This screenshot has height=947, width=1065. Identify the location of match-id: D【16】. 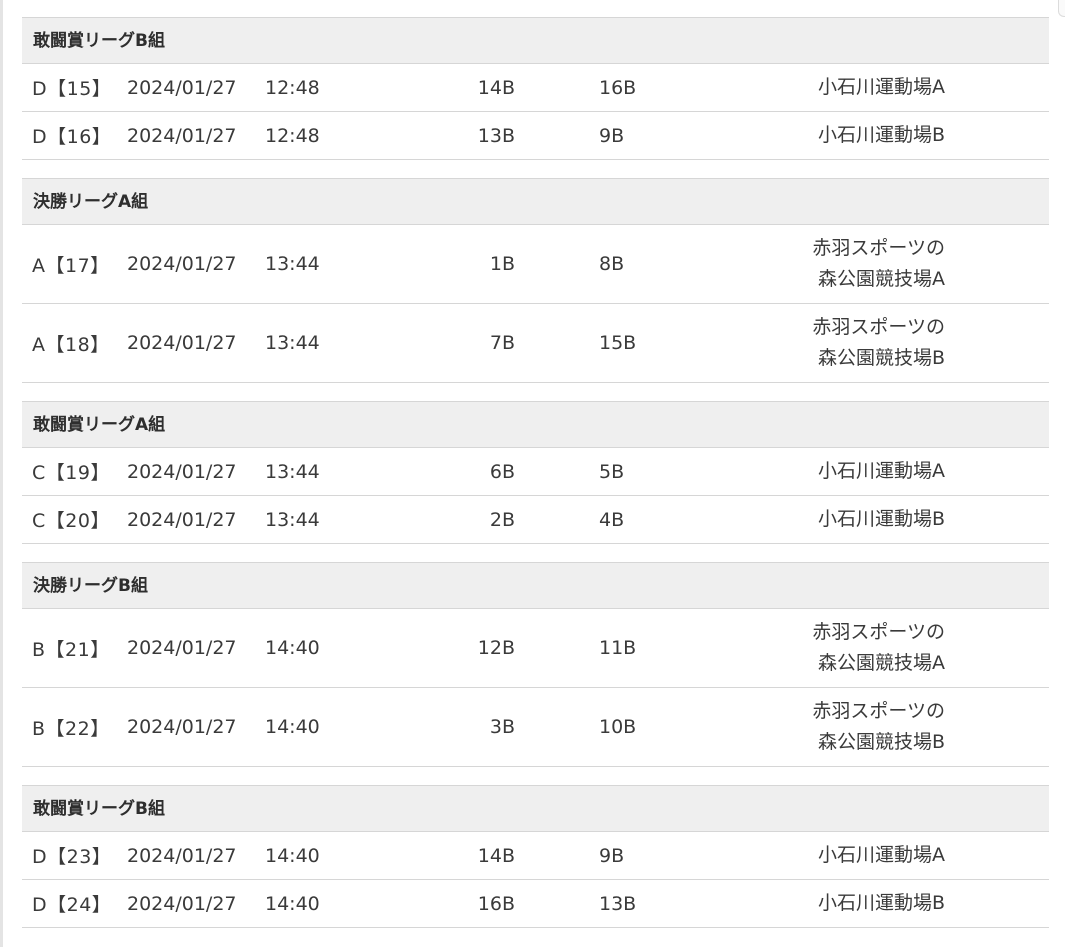
(72, 137).